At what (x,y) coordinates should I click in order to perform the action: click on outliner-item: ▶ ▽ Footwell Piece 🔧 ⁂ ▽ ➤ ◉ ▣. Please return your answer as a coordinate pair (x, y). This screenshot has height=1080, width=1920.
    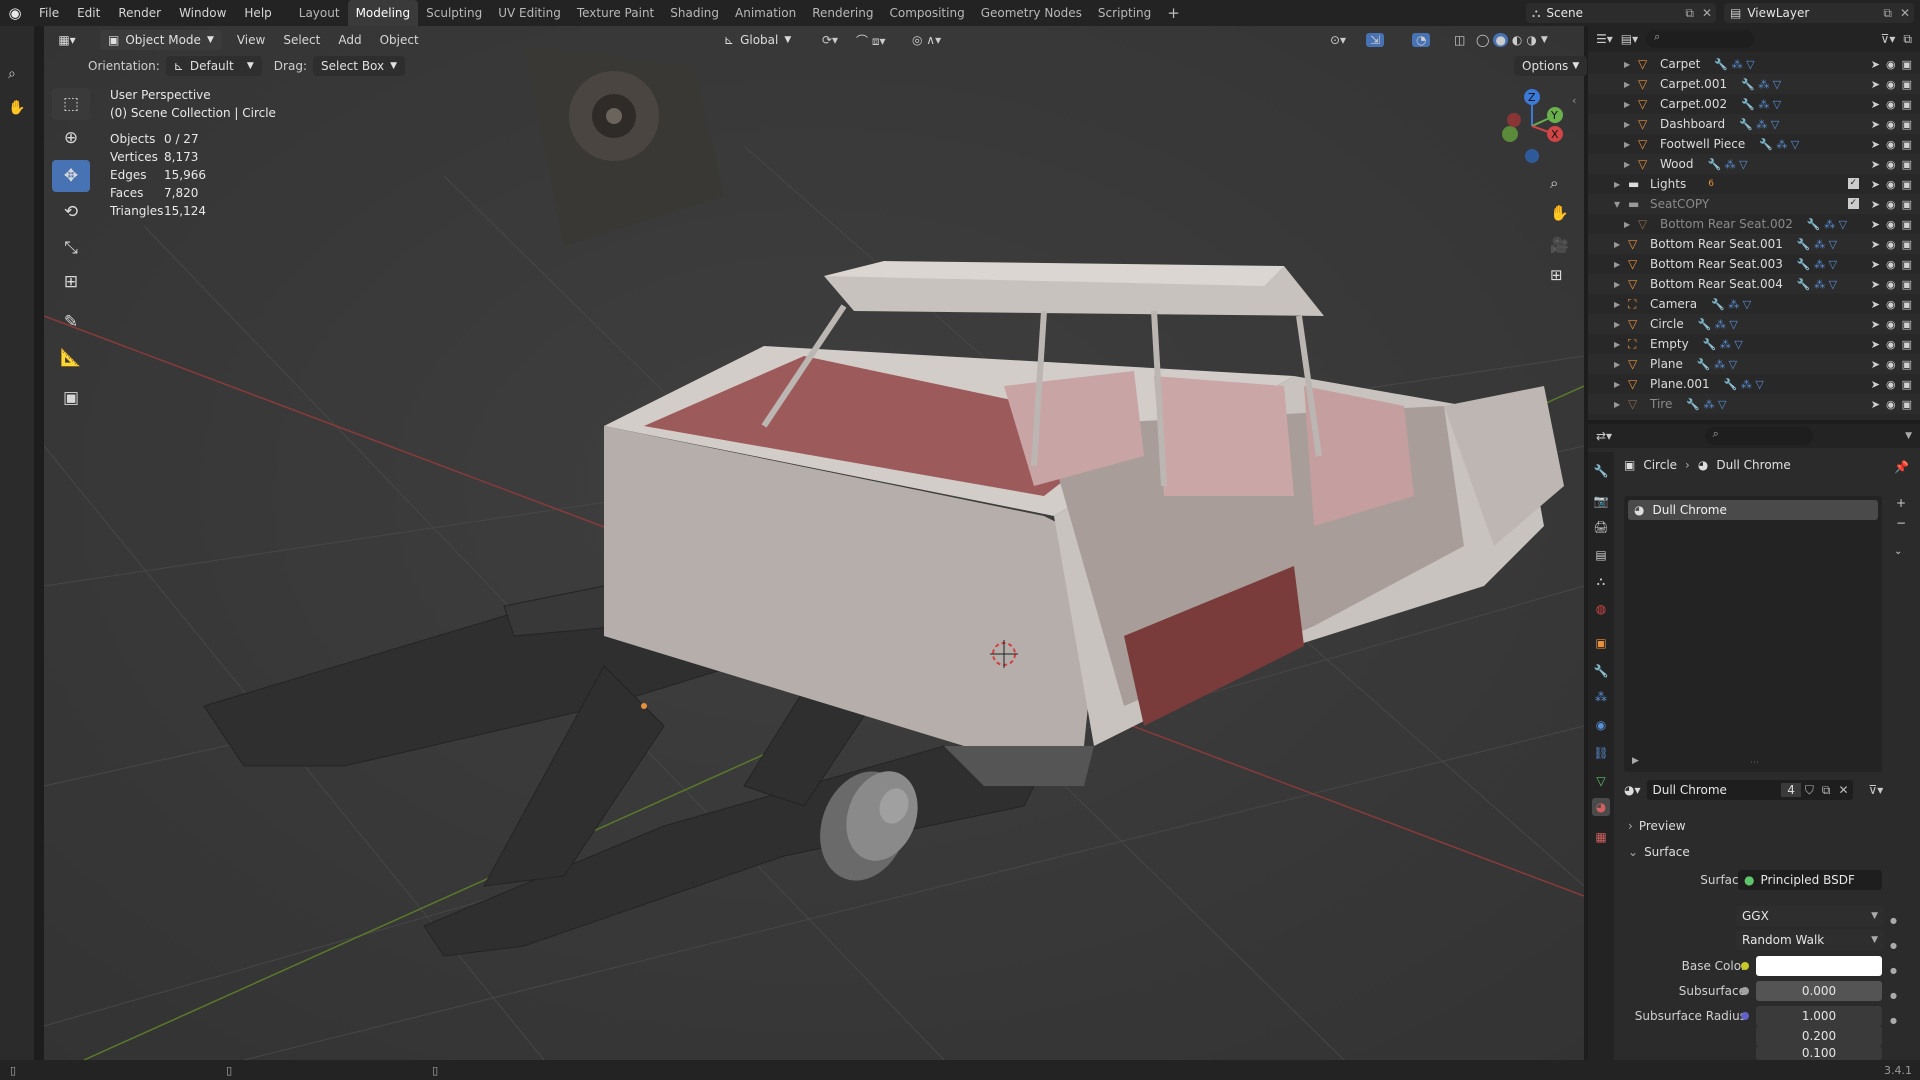
    Looking at the image, I should click on (1754, 144).